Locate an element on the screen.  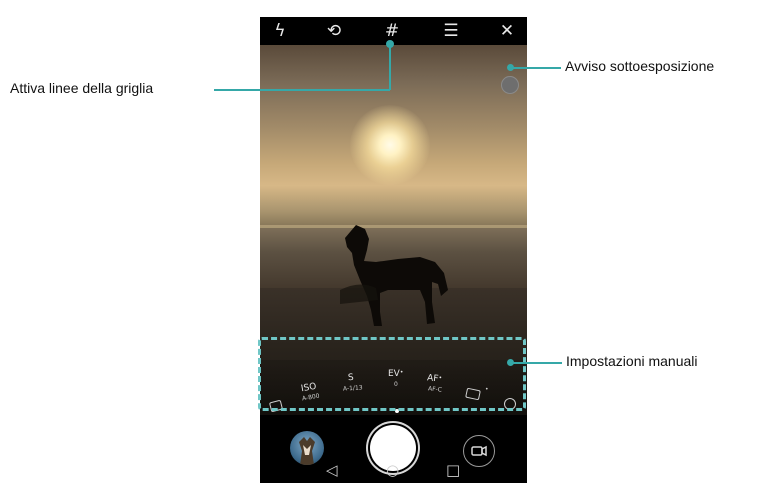
flash-off-icon: ϟ is located at coordinates (280, 31).